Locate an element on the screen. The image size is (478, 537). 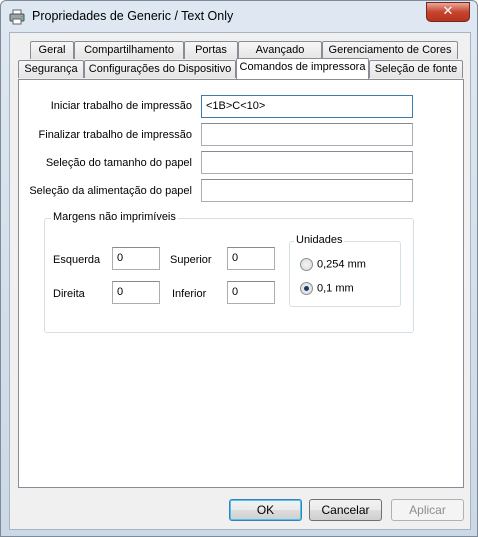
tab-selecao-fonte: Seleção de fonte is located at coordinates (416, 69).